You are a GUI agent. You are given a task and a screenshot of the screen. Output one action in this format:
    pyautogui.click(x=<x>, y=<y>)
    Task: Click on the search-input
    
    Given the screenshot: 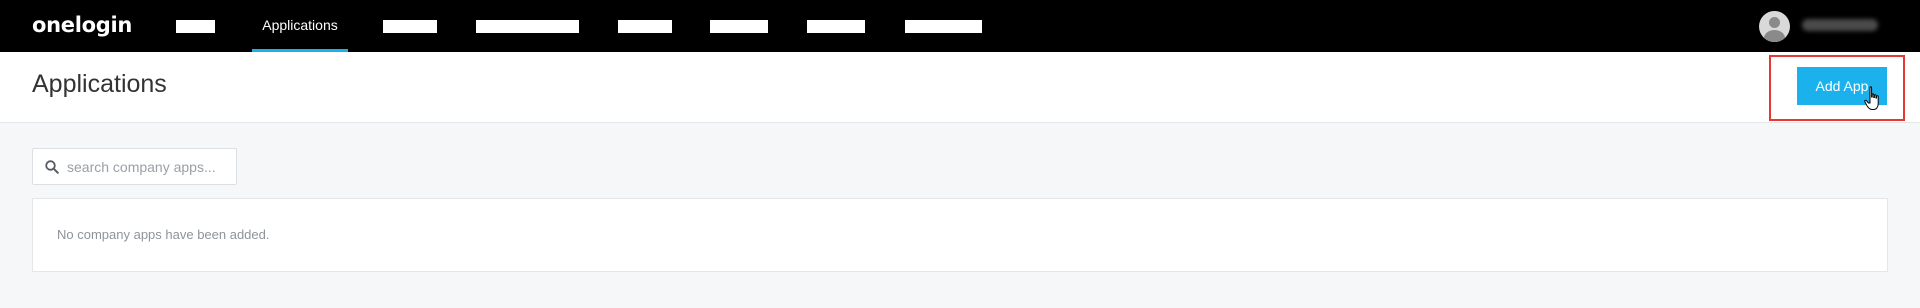 What is the action you would take?
    pyautogui.click(x=150, y=166)
    